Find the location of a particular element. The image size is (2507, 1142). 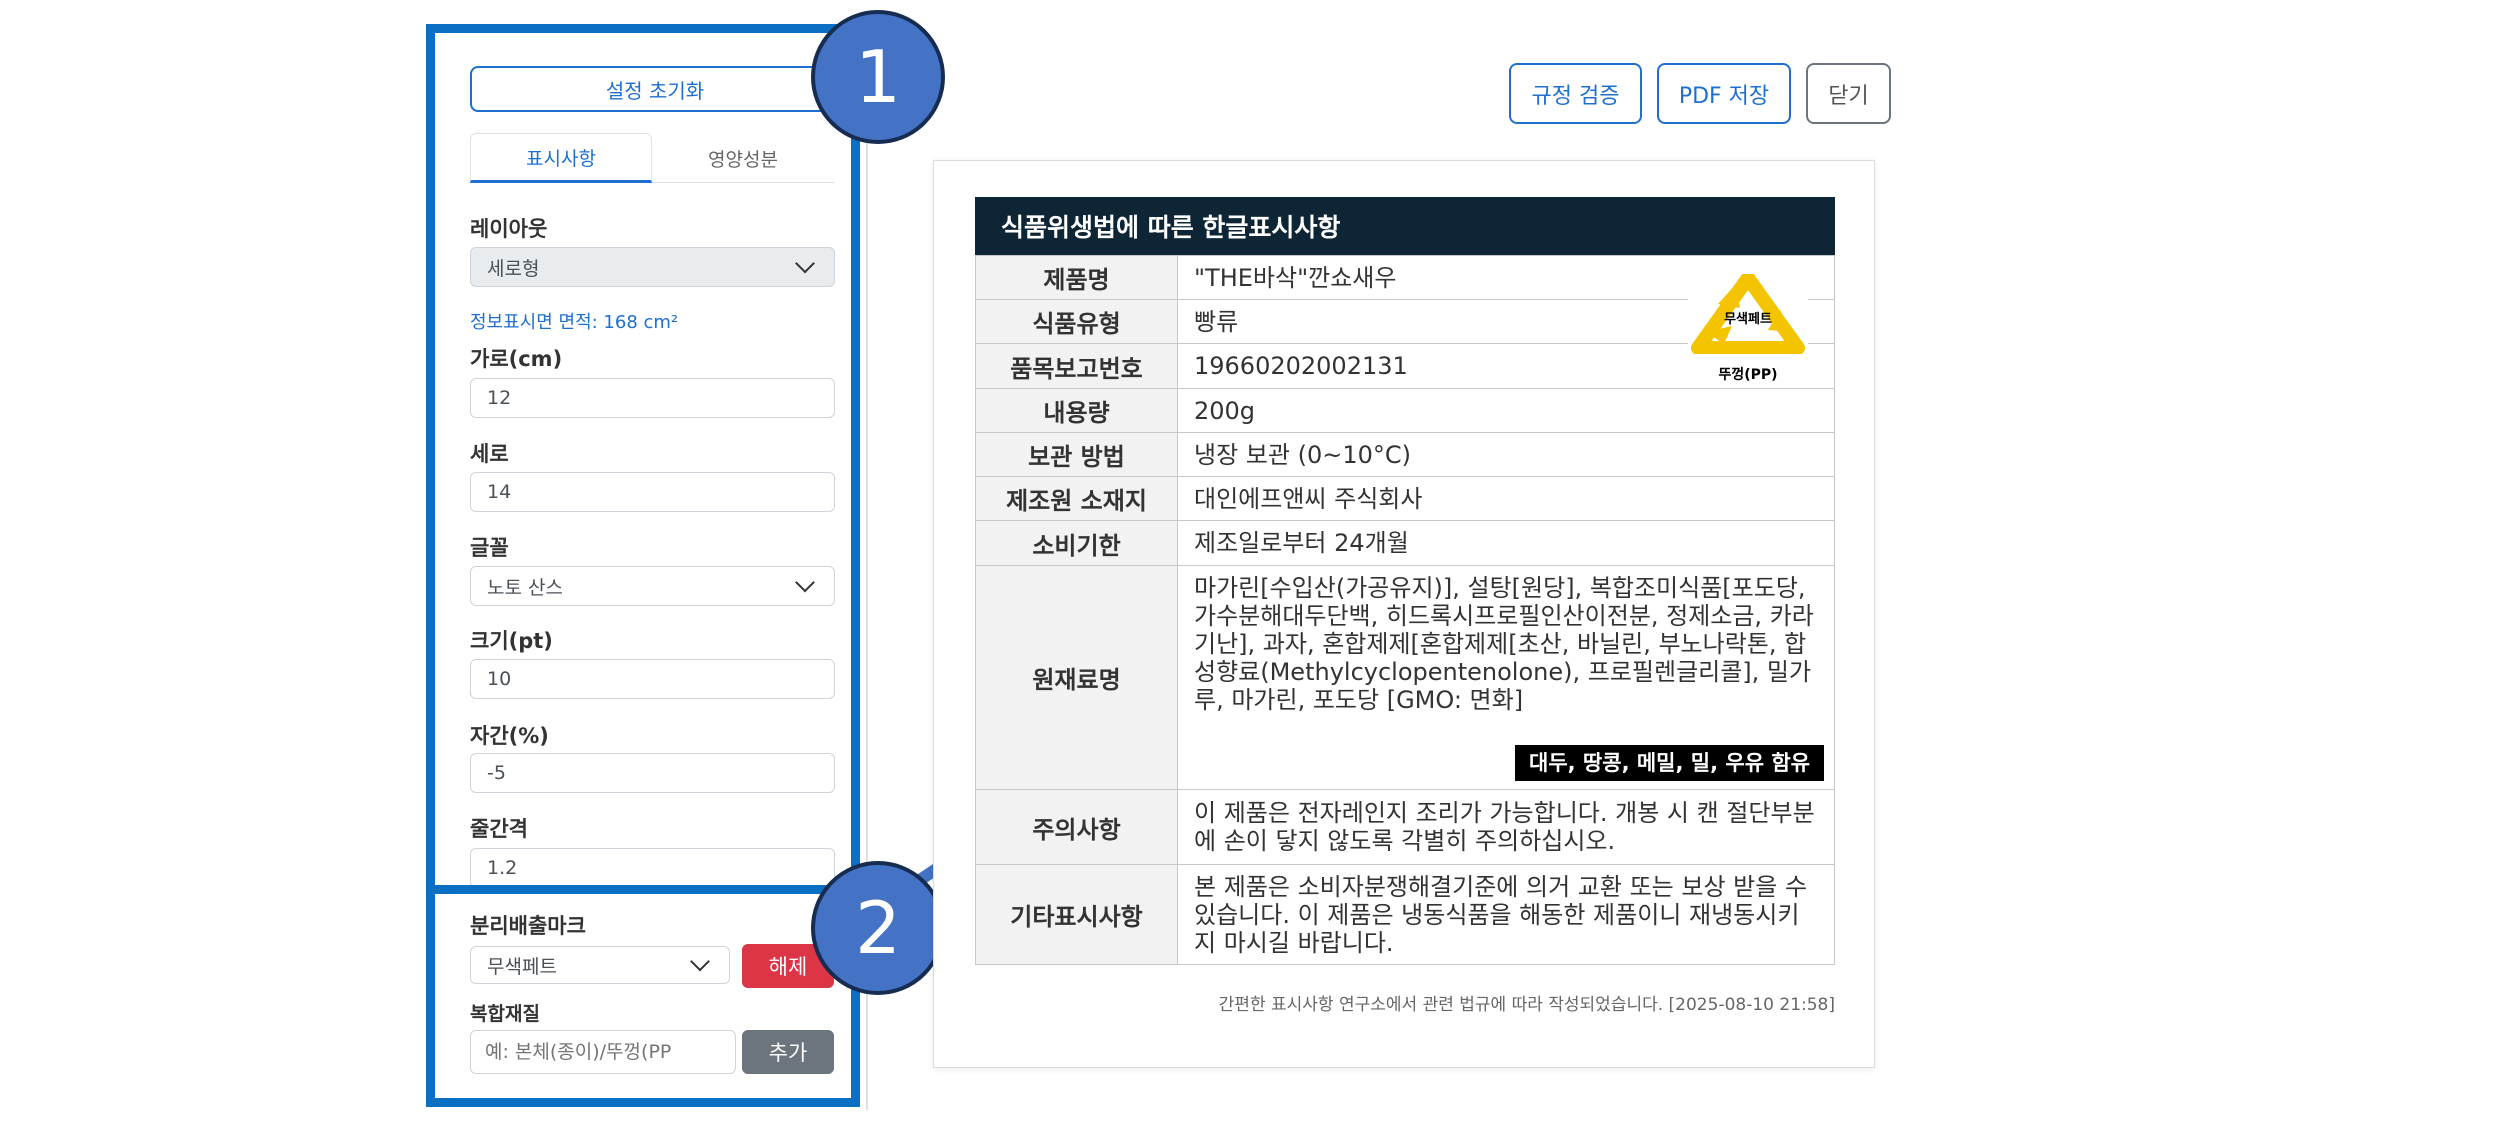

label-header: 식품위생법에 따른 한글표시사항 is located at coordinates (1405, 226).